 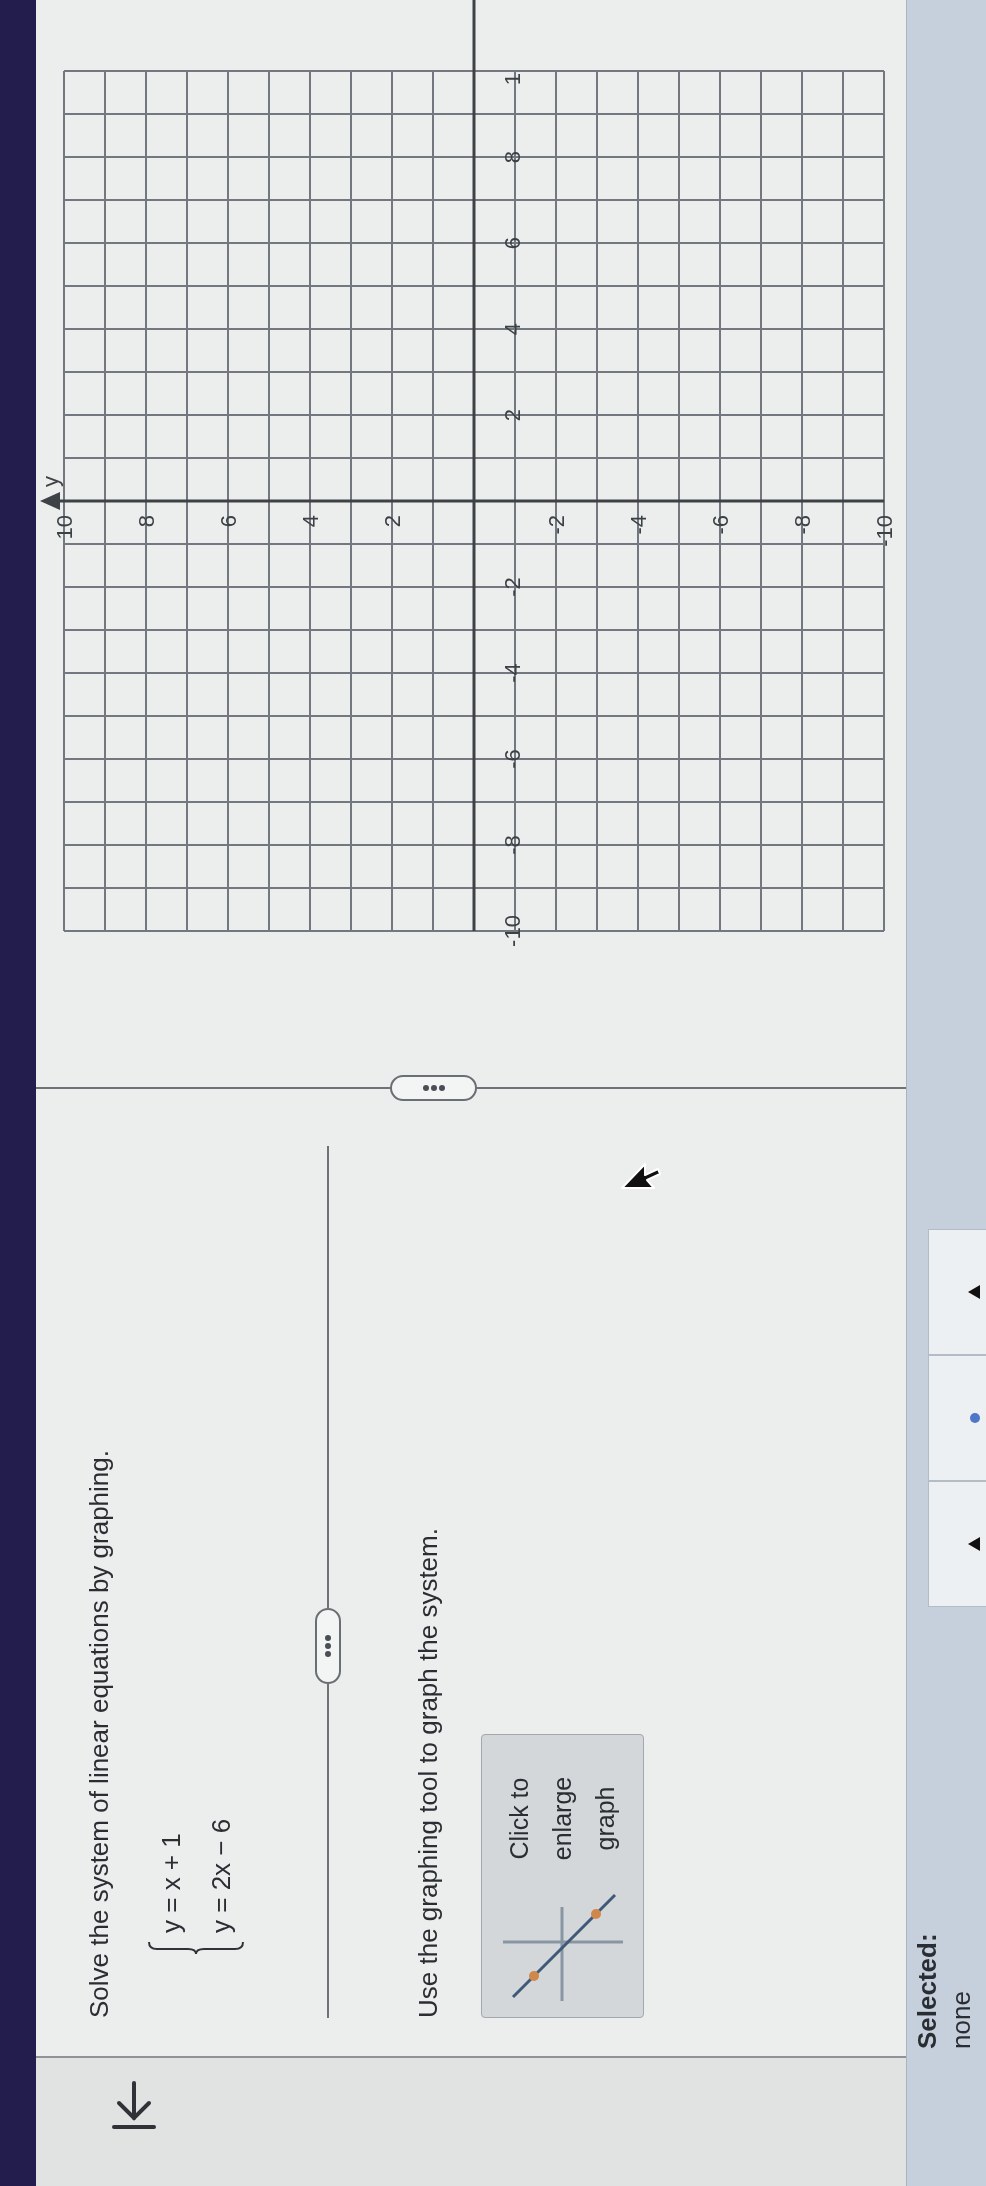 I want to click on equation-text: y = 2x − 6, so click(x=221, y=1875).